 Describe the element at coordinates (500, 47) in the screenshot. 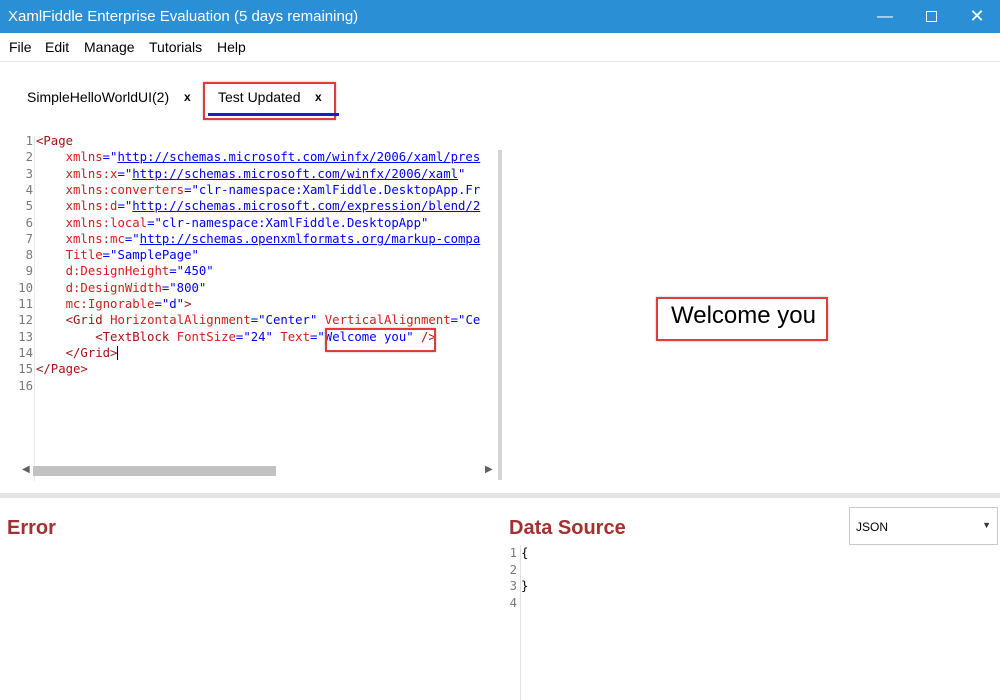

I see `menu-bar: File Edit Manage Tutorials Help` at that location.